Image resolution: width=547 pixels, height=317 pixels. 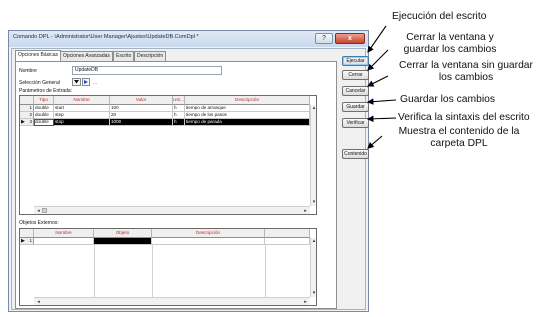 I want to click on arrow-contents, so click(x=375, y=142).